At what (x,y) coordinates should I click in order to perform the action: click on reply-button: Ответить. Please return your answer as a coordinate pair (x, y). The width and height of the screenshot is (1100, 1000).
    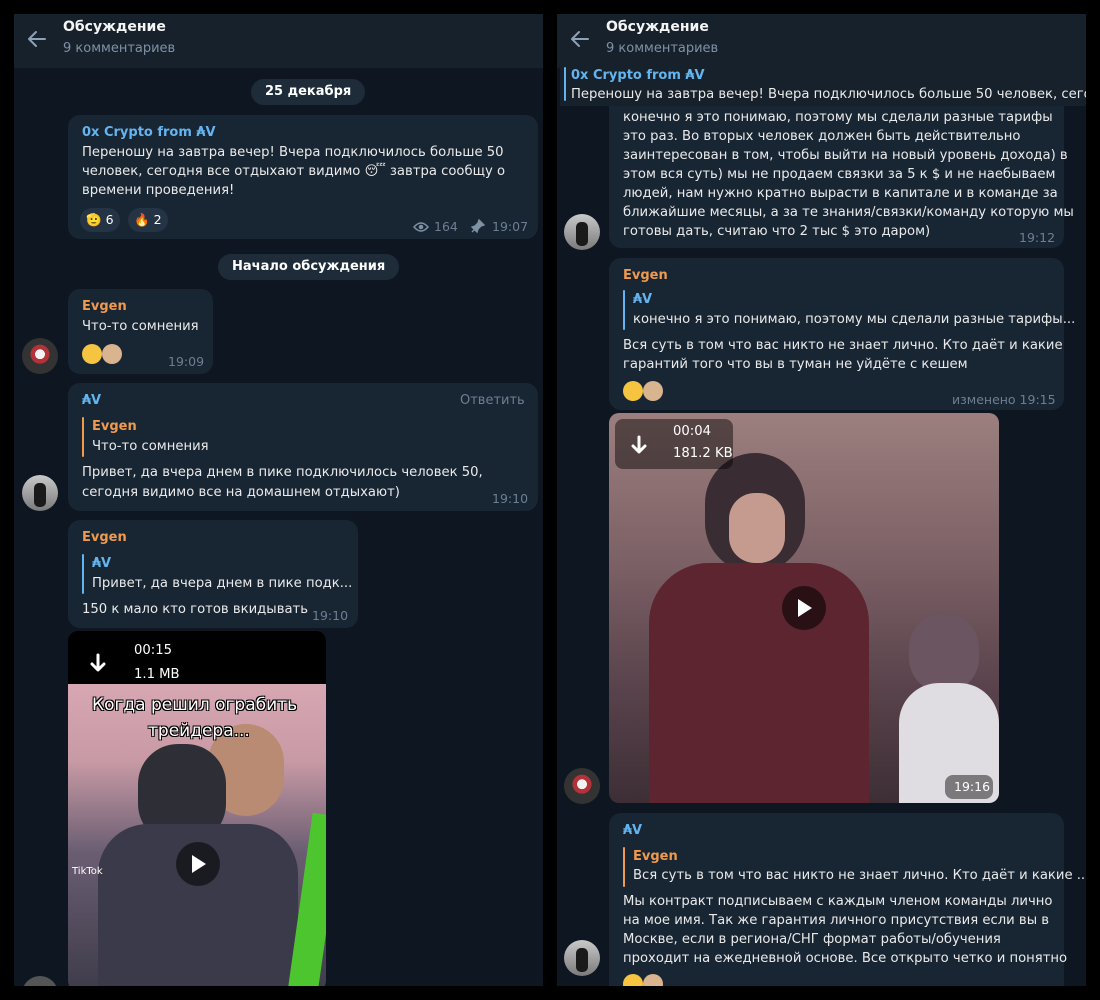
    Looking at the image, I should click on (492, 401).